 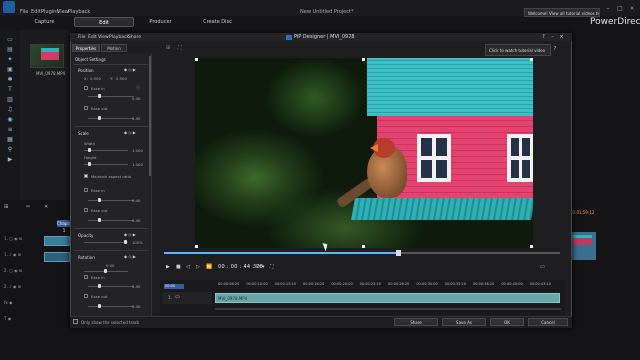 I want to click on pip-menu-view: View, so click(x=103, y=37).